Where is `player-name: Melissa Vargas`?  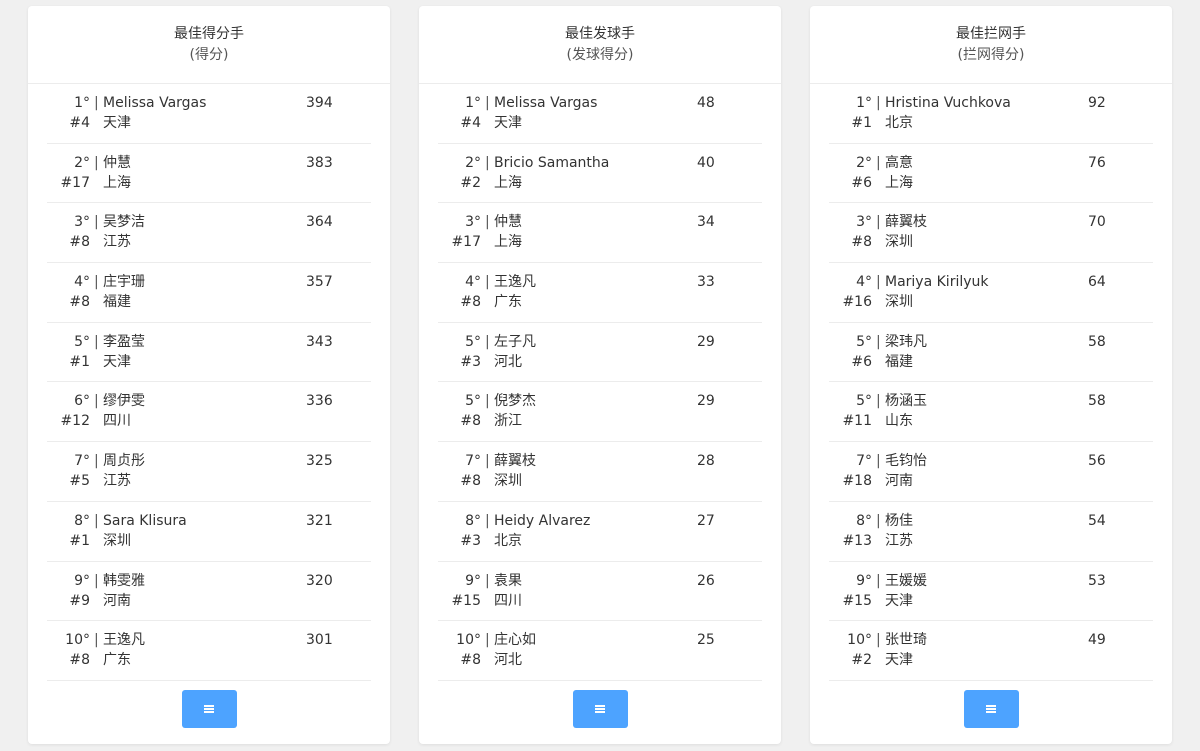 player-name: Melissa Vargas is located at coordinates (546, 103).